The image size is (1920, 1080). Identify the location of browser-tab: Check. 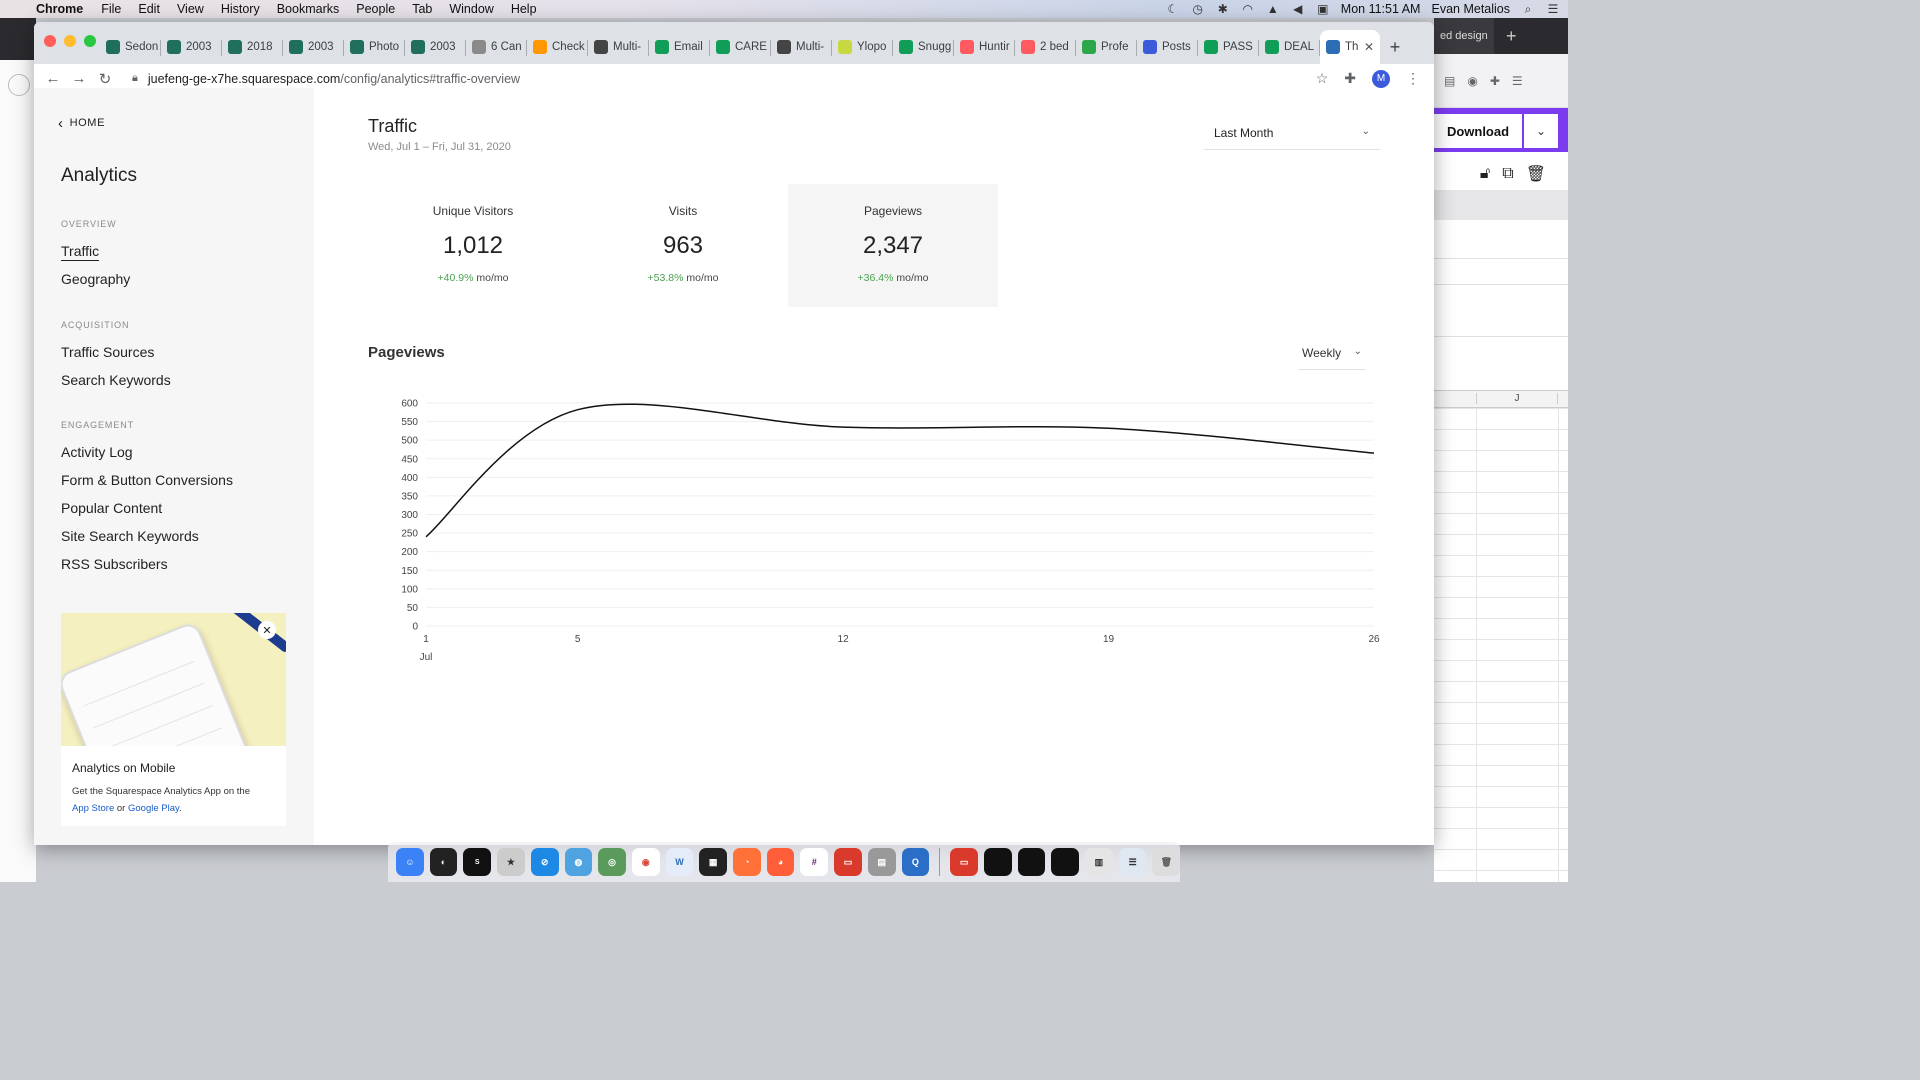
(557, 47).